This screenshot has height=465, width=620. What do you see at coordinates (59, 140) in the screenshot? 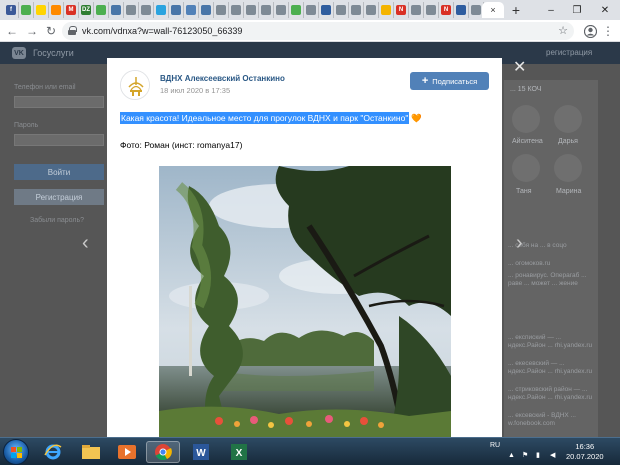
I see `password-input` at bounding box center [59, 140].